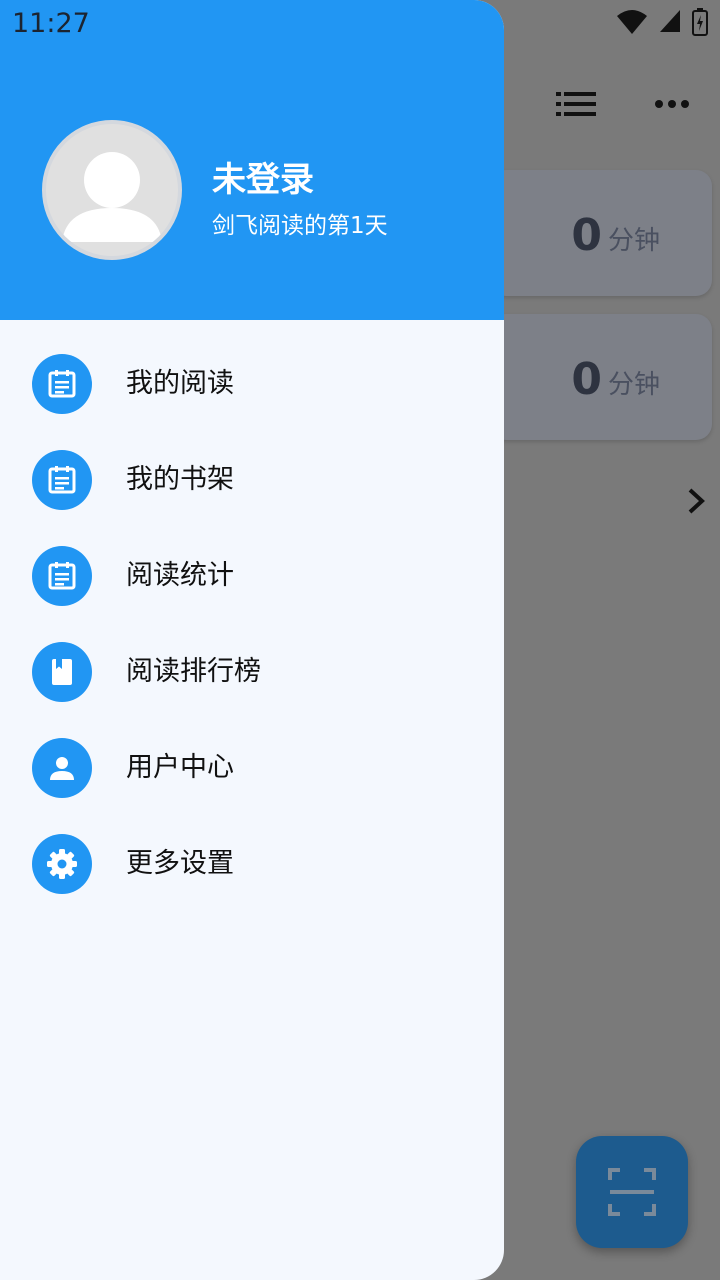 The image size is (720, 1280). I want to click on scan-button, so click(632, 1192).